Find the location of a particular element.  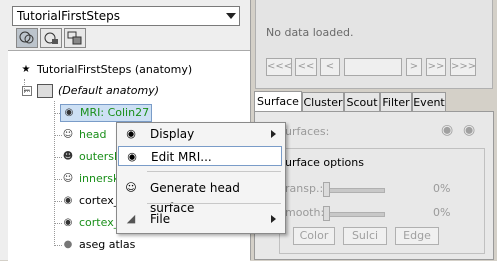

transparency-label: ransp.: is located at coordinates (304, 188).